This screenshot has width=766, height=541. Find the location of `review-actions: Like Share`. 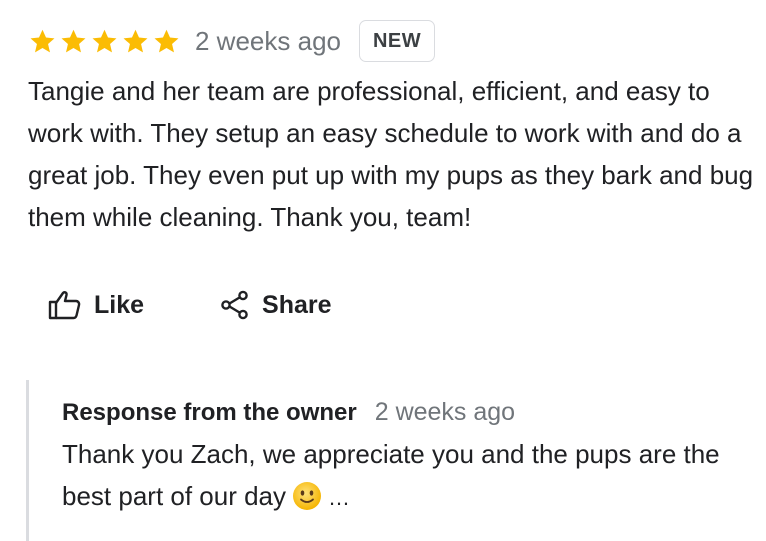

review-actions: Like Share is located at coordinates (190, 305).